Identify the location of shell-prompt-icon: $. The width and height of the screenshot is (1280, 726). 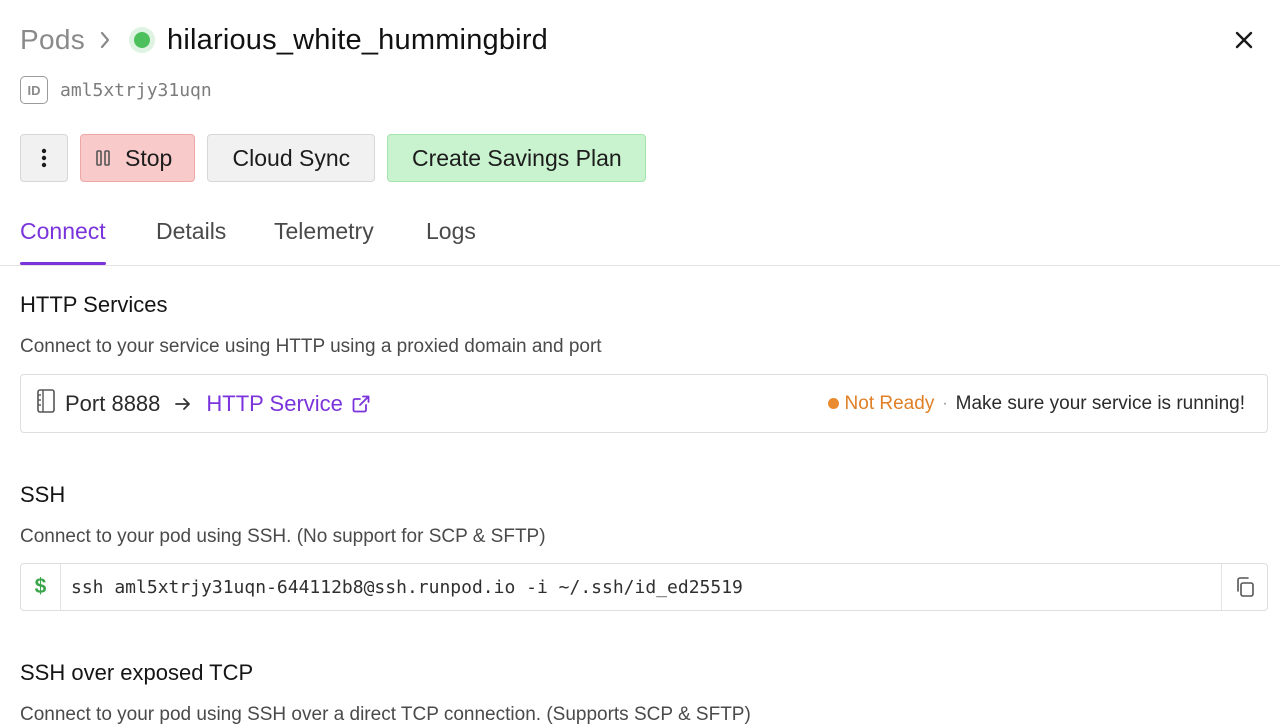
(41, 587).